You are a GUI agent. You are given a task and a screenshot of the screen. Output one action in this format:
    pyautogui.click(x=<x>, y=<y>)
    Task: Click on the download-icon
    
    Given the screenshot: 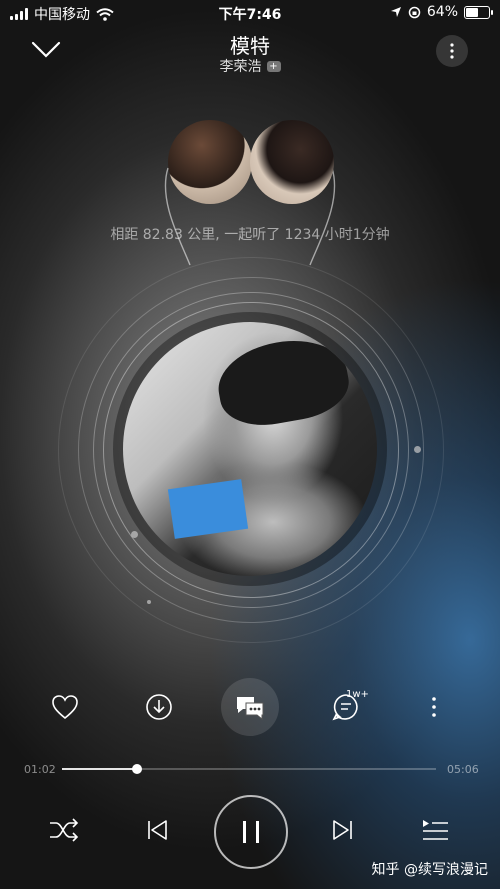 What is the action you would take?
    pyautogui.click(x=159, y=707)
    